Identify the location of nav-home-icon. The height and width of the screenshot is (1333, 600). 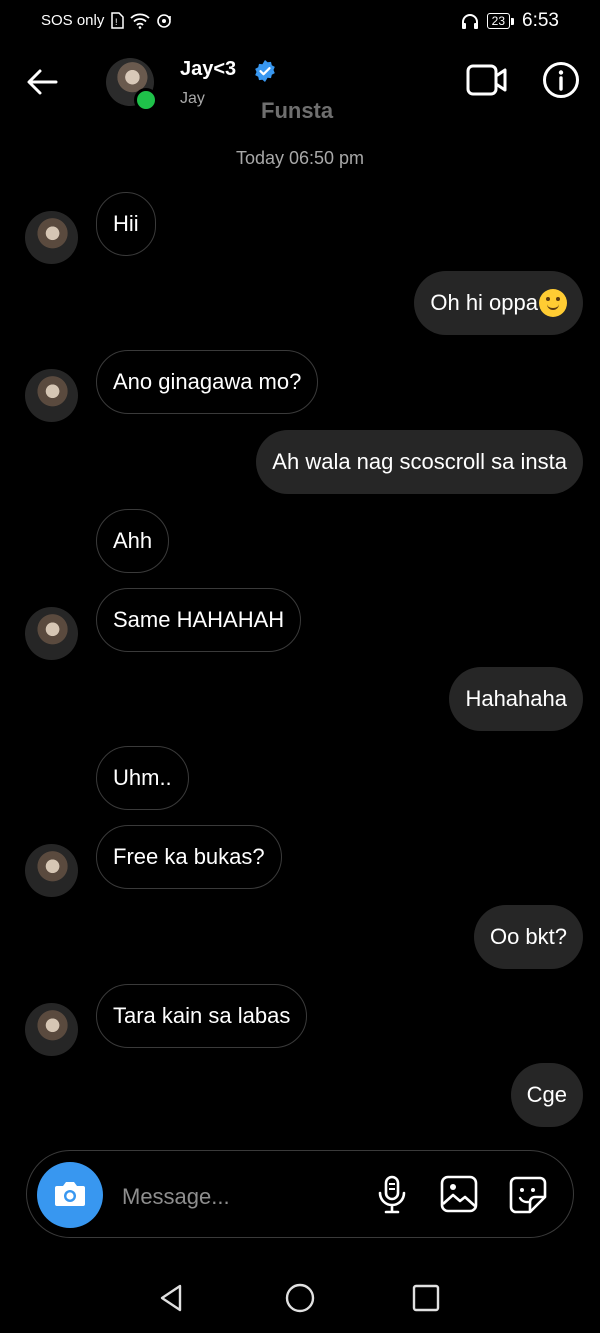
(300, 1298).